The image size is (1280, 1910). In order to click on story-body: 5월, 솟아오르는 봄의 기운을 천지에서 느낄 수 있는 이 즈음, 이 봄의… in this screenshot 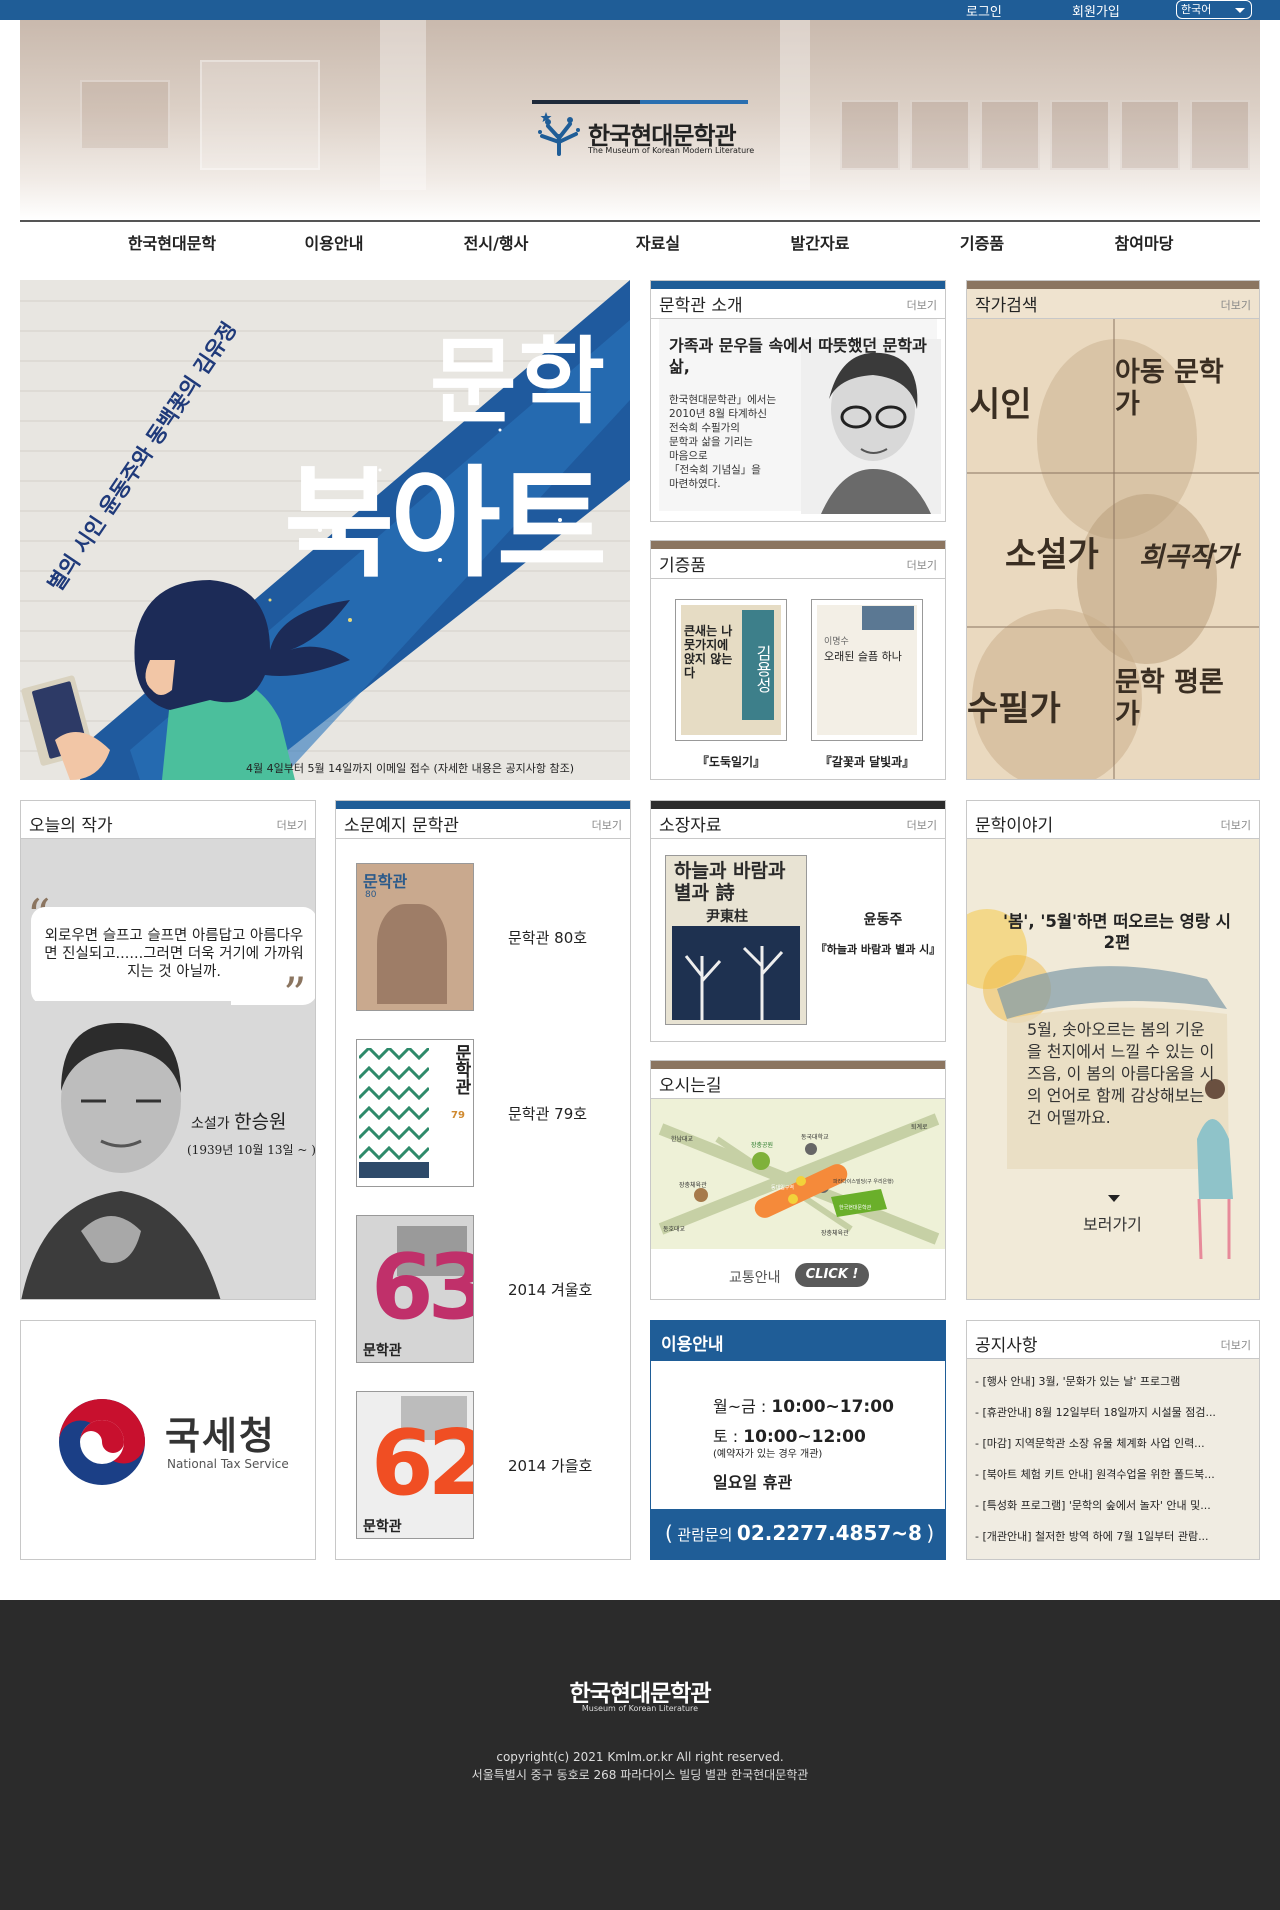, I will do `click(1121, 1073)`.